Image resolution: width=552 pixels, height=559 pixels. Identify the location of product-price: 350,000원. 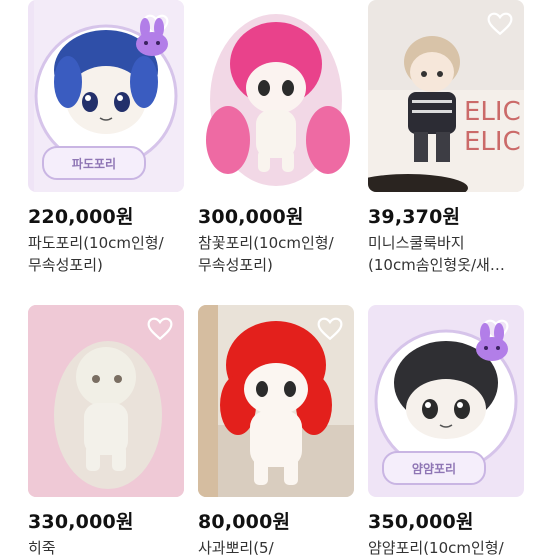
(421, 522).